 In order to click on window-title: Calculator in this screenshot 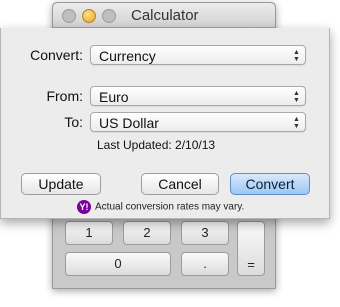, I will do `click(165, 15)`.